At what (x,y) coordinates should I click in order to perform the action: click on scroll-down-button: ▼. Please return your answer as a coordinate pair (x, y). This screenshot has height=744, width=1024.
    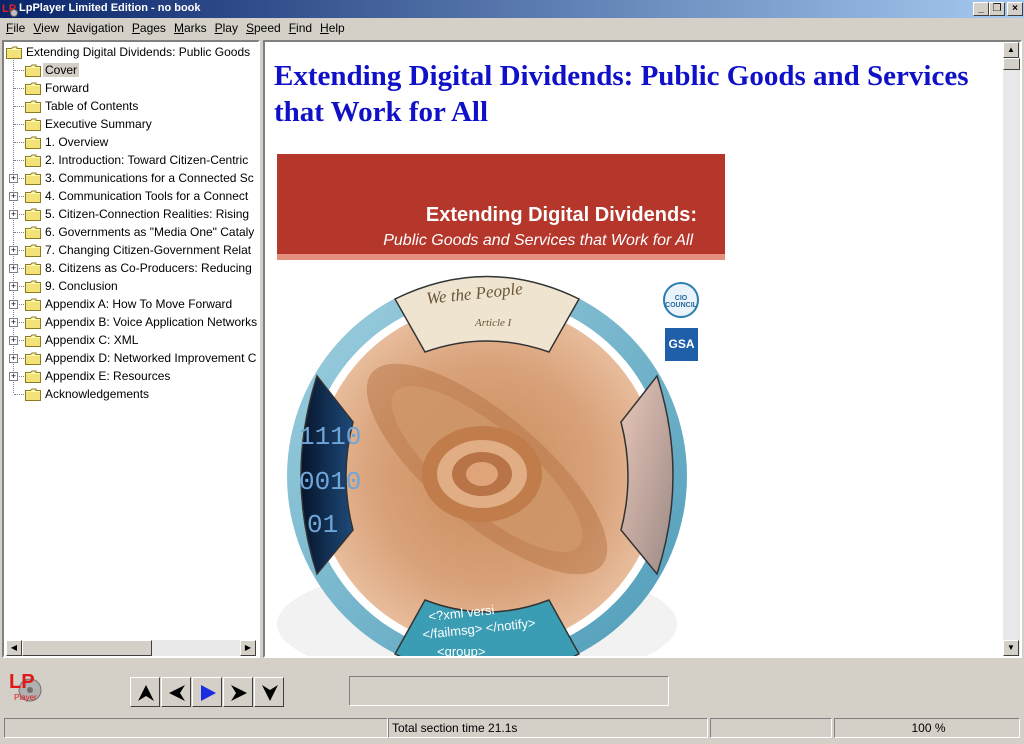
    Looking at the image, I should click on (1011, 648).